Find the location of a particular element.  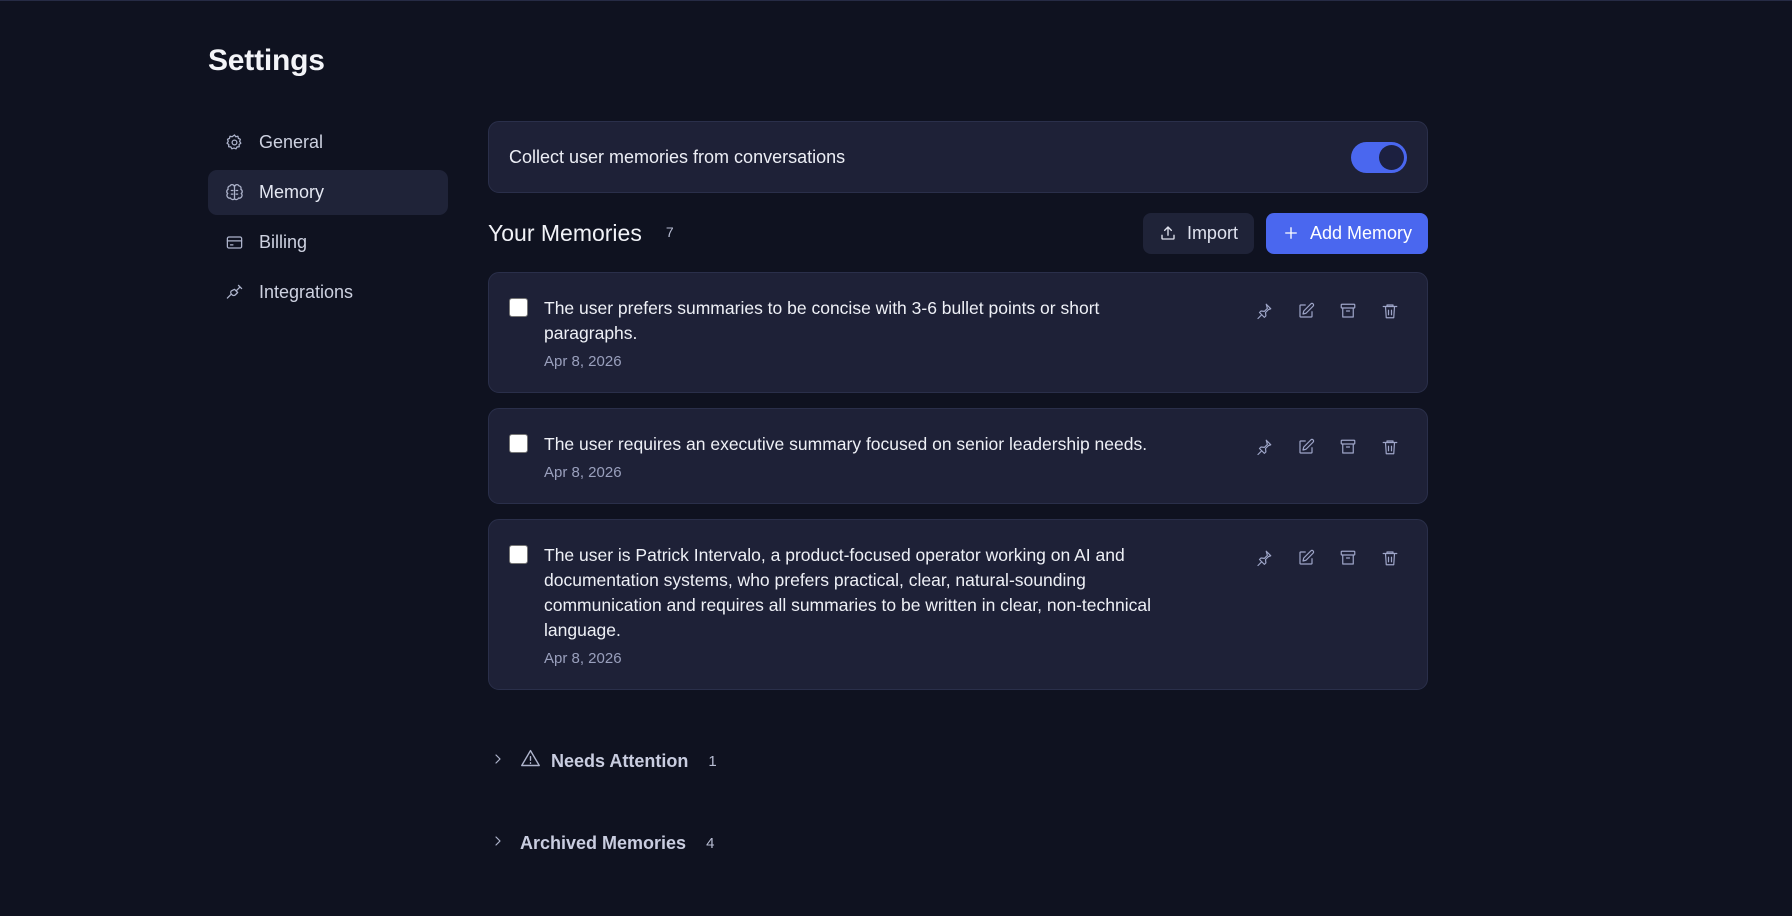

warning-icon is located at coordinates (530, 761).